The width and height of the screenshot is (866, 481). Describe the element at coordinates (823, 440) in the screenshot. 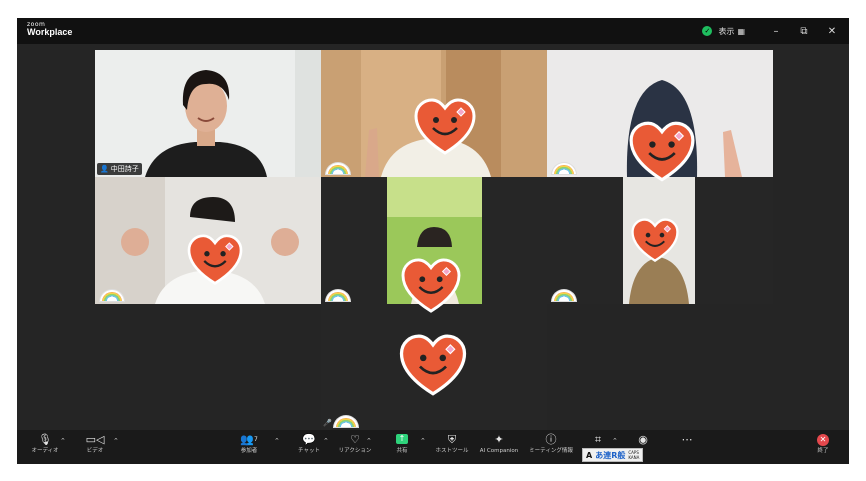

I see `end-x-icon: ✕` at that location.